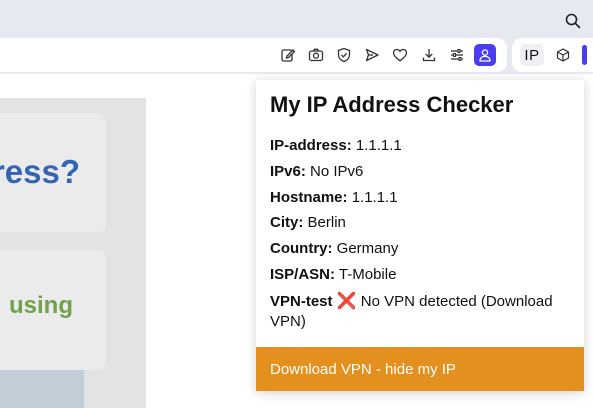  I want to click on row-label: IP-address:, so click(311, 145).